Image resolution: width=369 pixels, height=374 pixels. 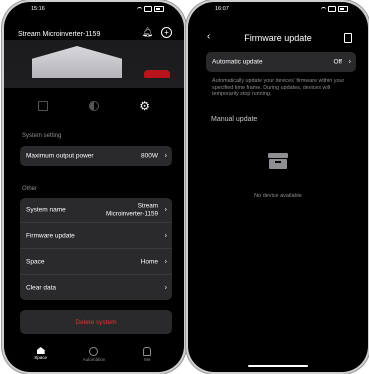 I want to click on status-time: 16:07, so click(x=222, y=9).